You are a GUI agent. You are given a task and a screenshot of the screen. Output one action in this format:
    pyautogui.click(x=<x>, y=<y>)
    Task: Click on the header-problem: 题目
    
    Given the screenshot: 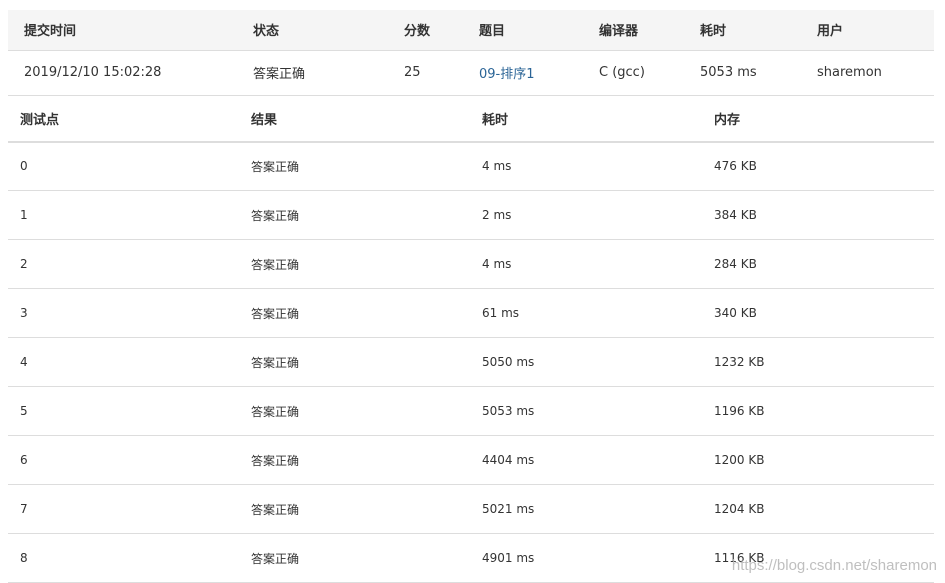 What is the action you would take?
    pyautogui.click(x=523, y=30)
    